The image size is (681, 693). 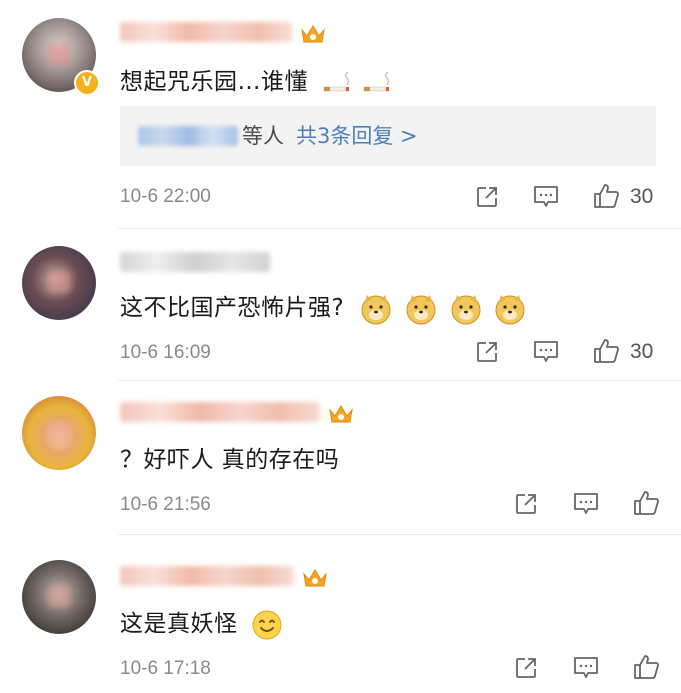 What do you see at coordinates (256, 79) in the screenshot?
I see `comment-text: 想起咒乐园…谁懂` at bounding box center [256, 79].